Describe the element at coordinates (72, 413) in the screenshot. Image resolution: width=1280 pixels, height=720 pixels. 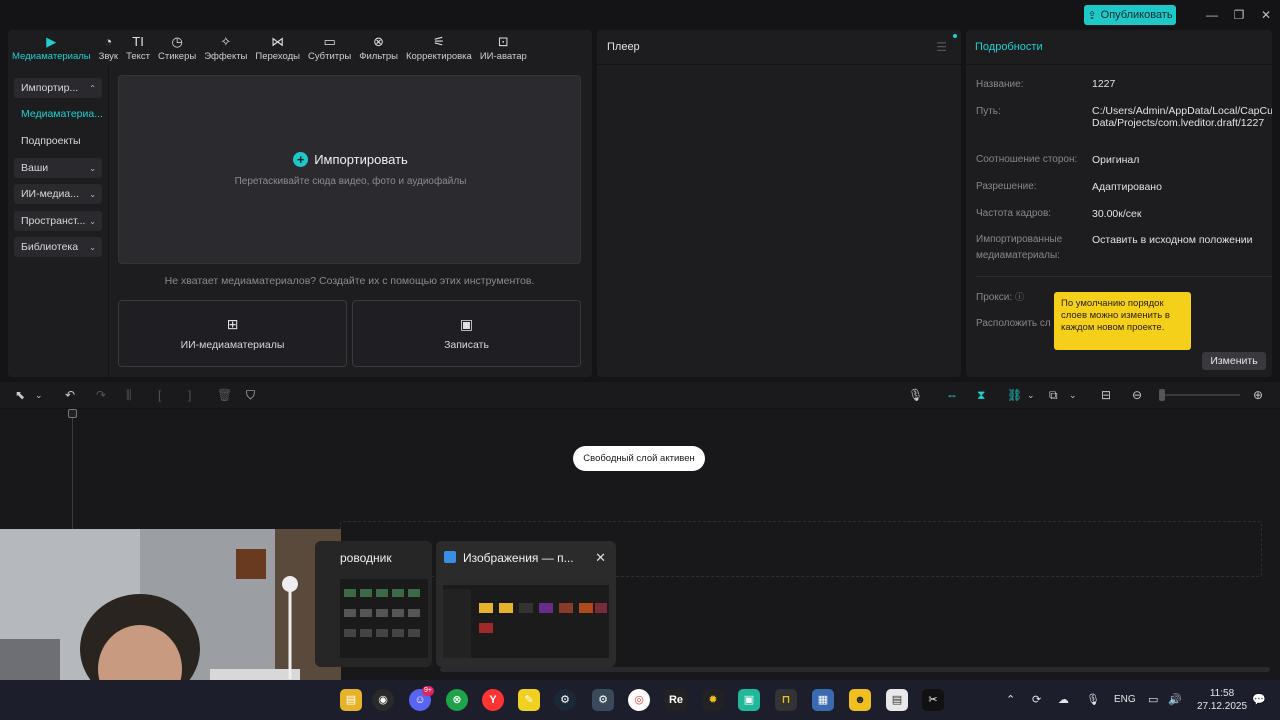
I see `playhead-handle` at that location.